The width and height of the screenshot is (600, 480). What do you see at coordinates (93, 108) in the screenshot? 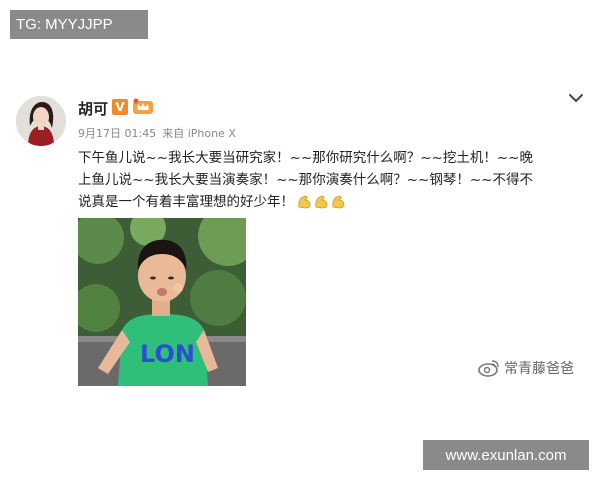
I see `username: 胡可` at bounding box center [93, 108].